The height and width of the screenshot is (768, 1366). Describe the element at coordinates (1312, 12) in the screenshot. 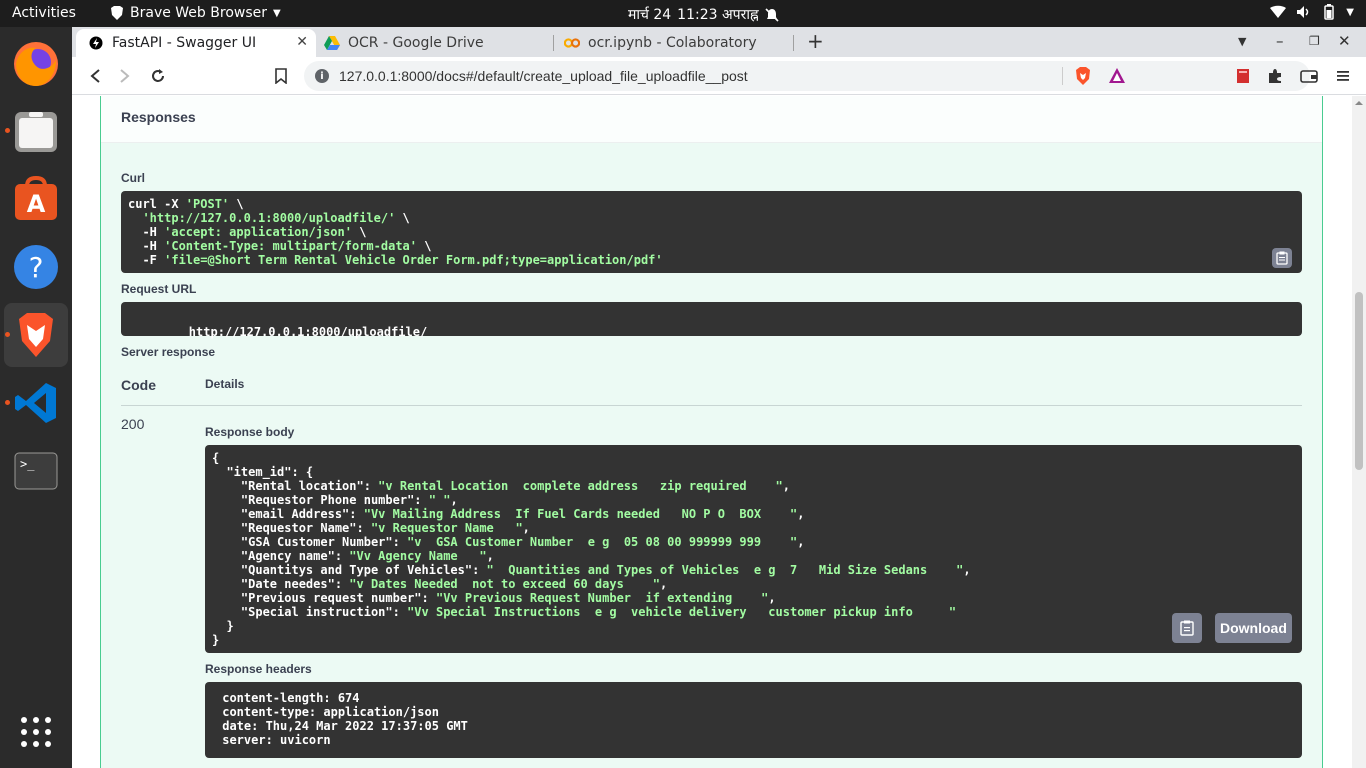

I see `system-tray: ▼` at that location.